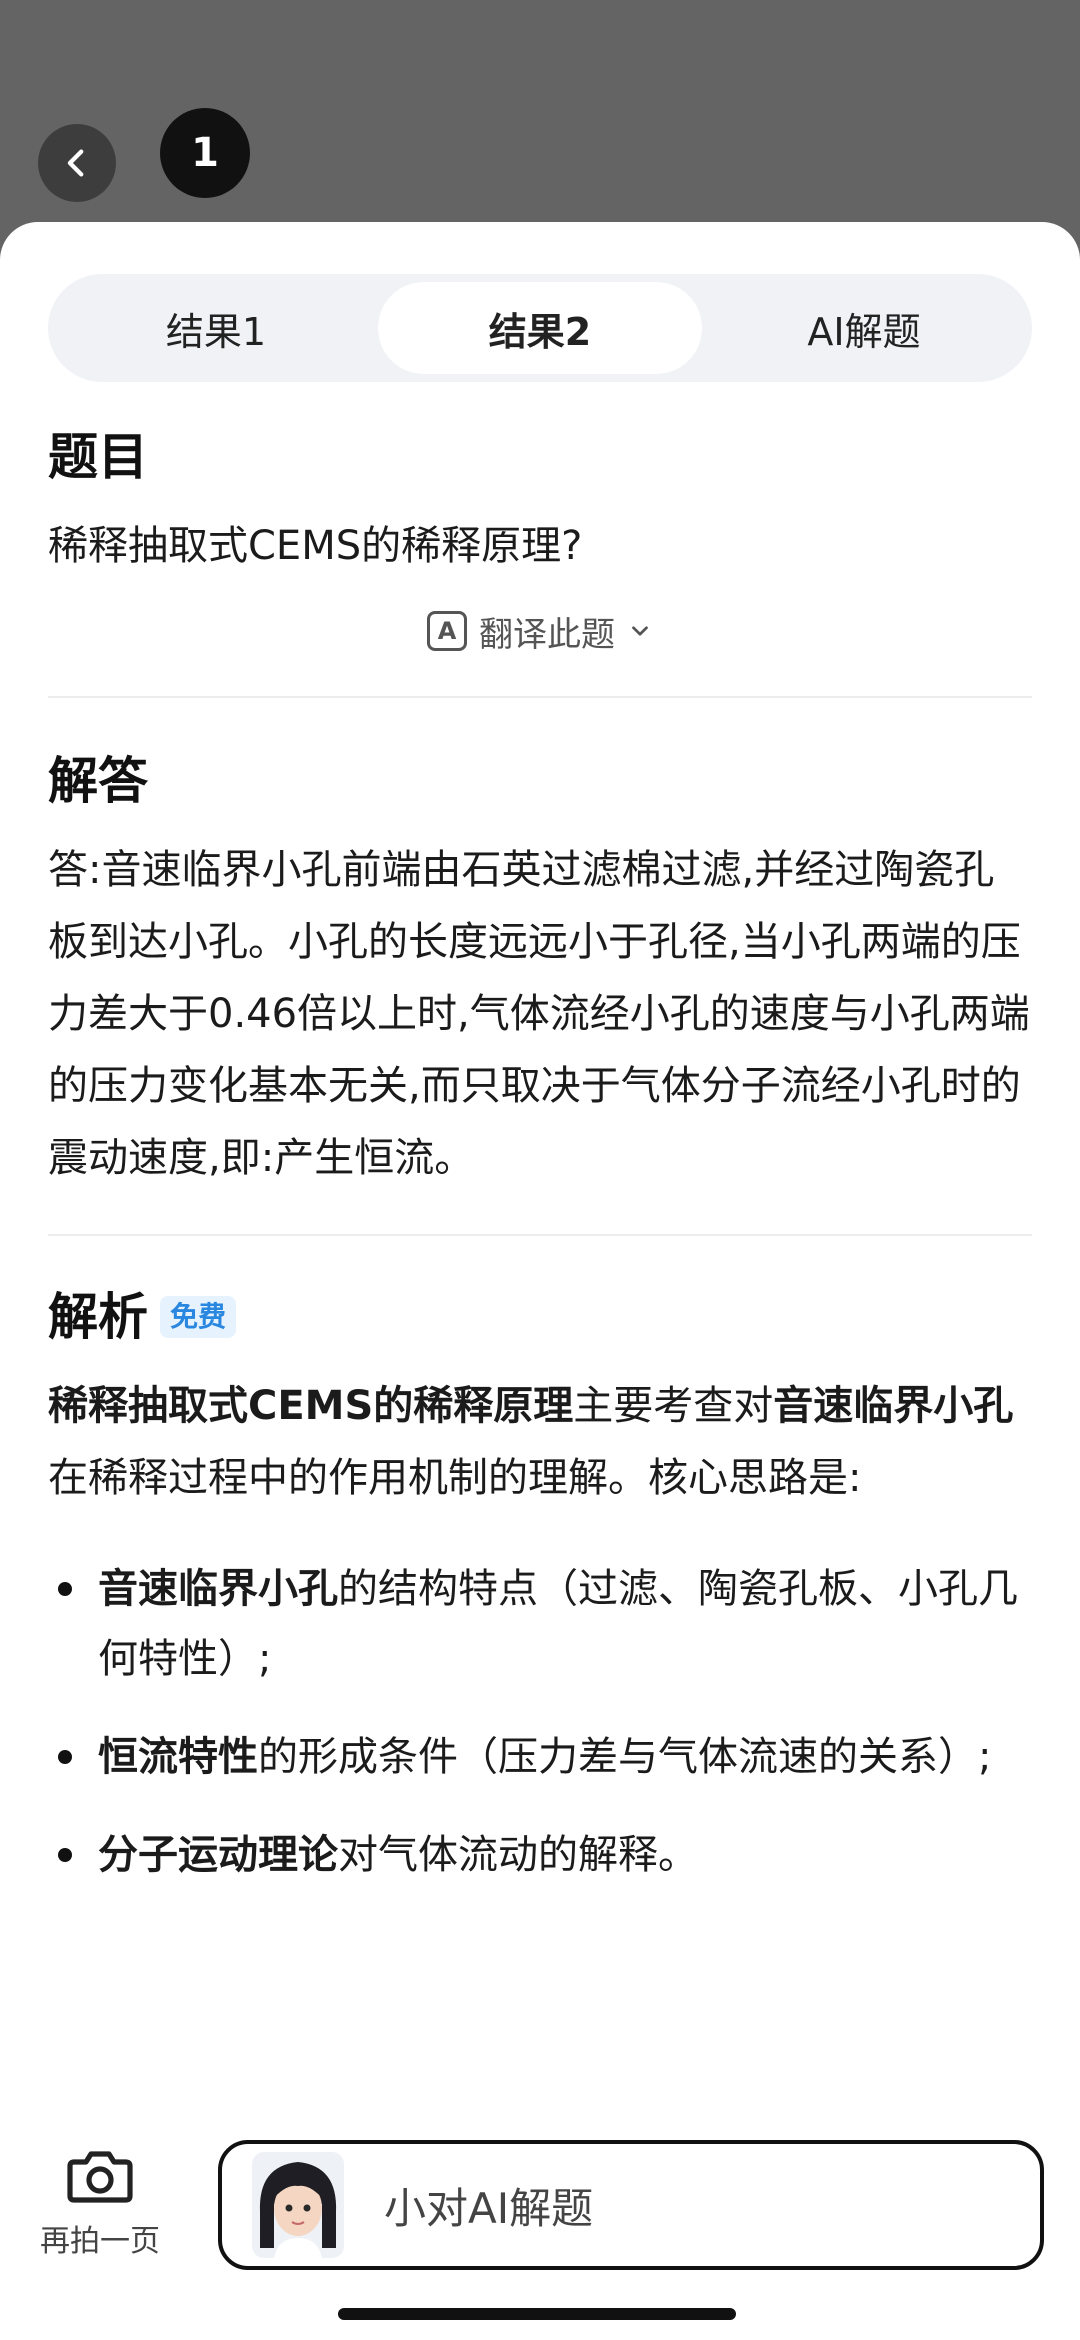 The width and height of the screenshot is (1080, 2340). Describe the element at coordinates (205, 153) in the screenshot. I see `page-number-badge: 1` at that location.